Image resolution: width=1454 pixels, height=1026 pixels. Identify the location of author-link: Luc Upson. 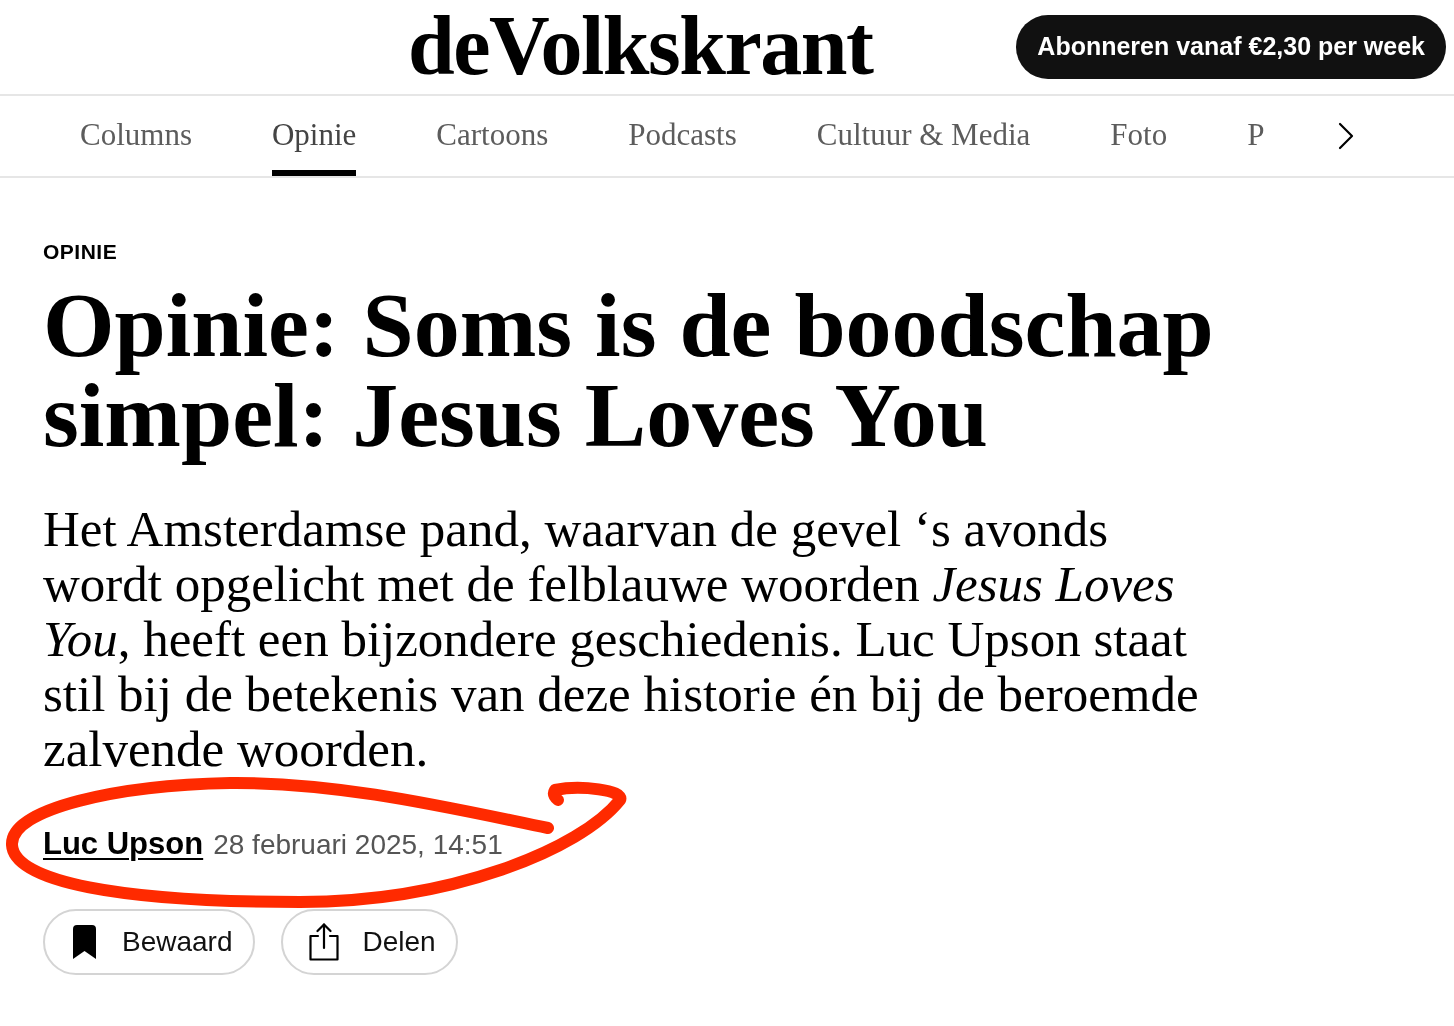
(123, 844).